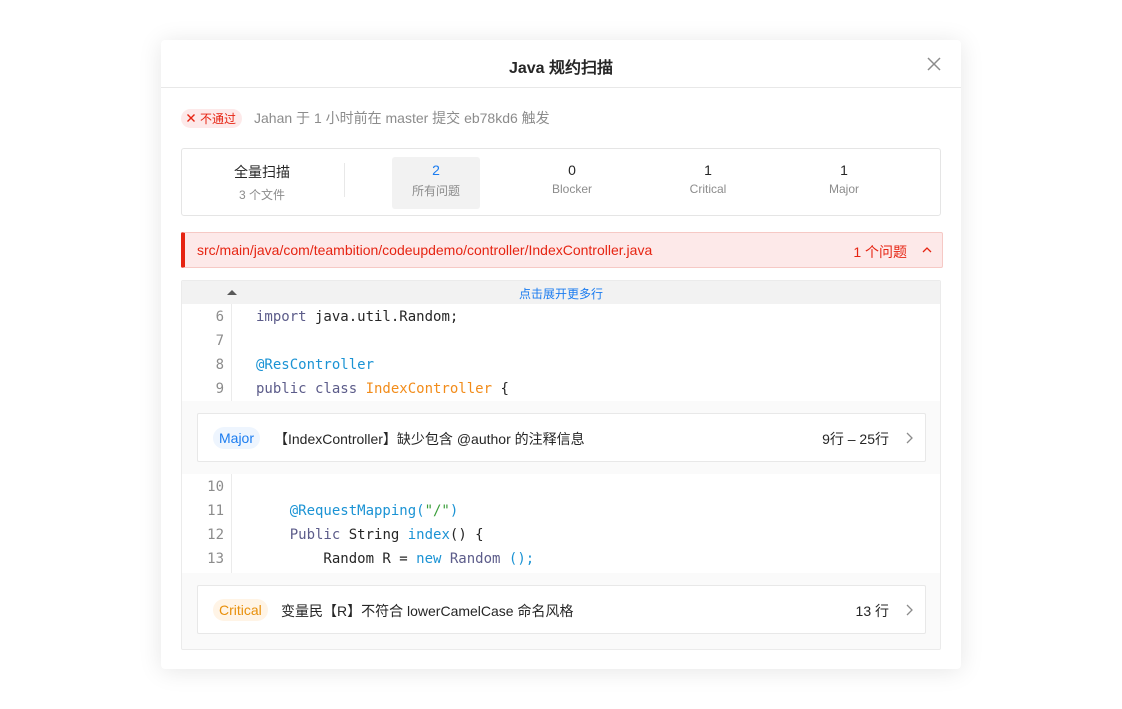 Image resolution: width=1122 pixels, height=709 pixels. I want to click on stat-blocker: 0 Blocker, so click(572, 183).